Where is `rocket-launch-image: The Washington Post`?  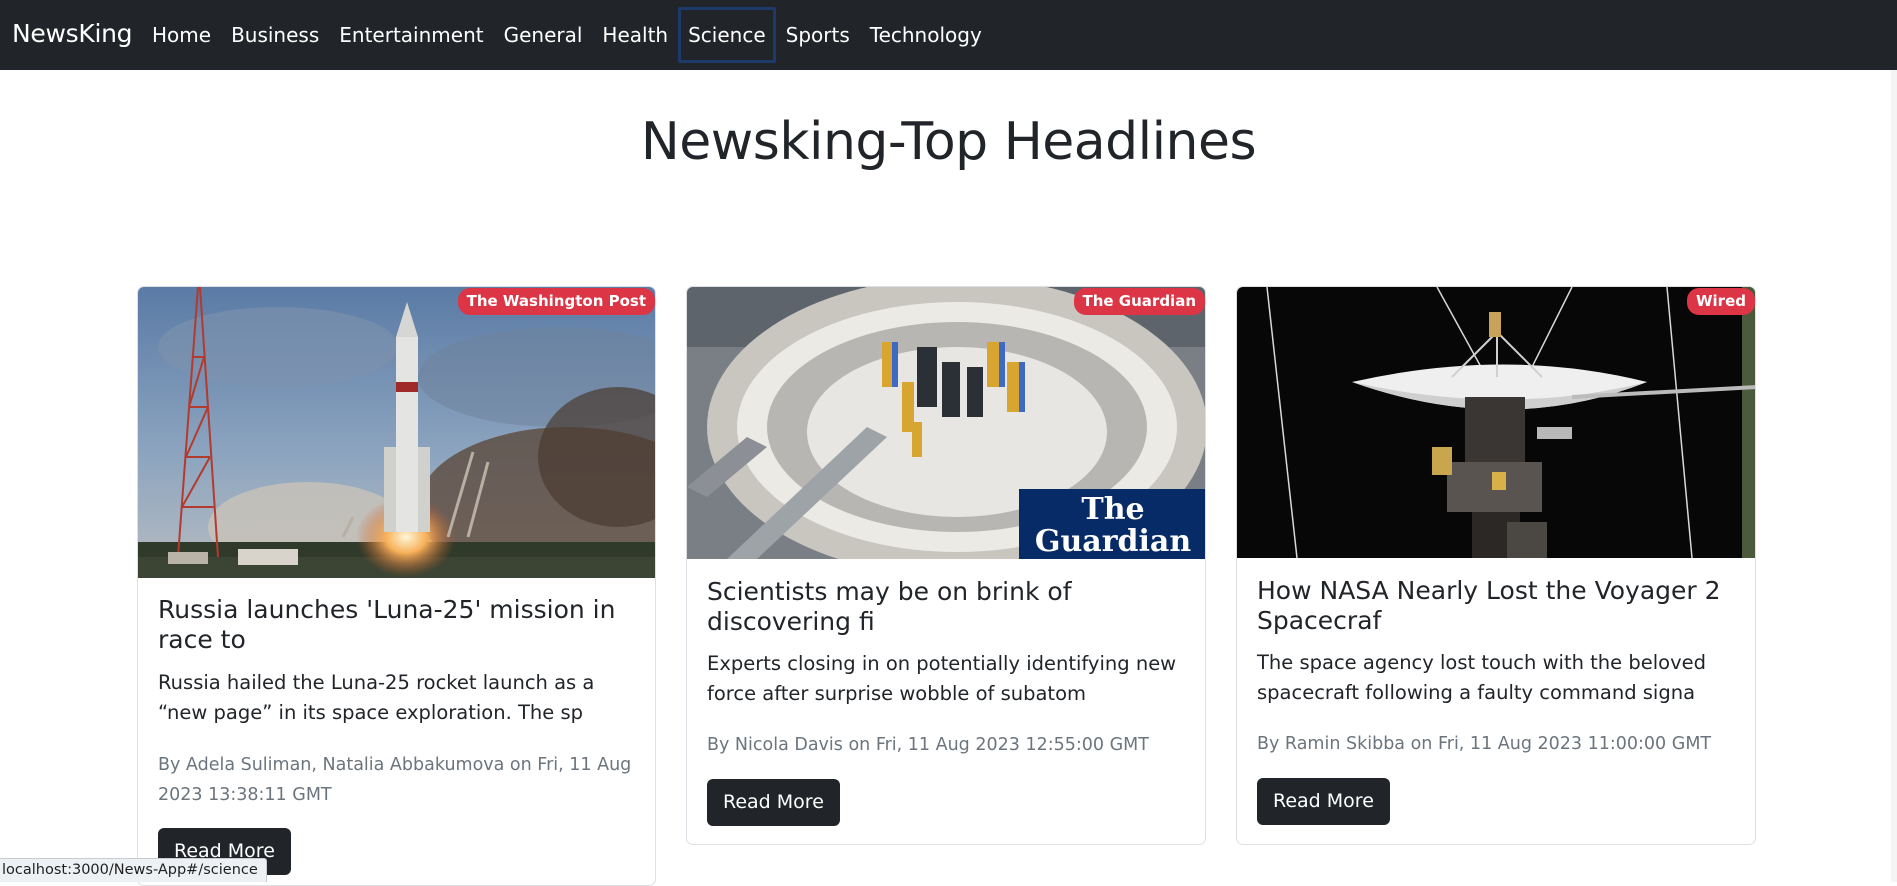 rocket-launch-image: The Washington Post is located at coordinates (396, 432).